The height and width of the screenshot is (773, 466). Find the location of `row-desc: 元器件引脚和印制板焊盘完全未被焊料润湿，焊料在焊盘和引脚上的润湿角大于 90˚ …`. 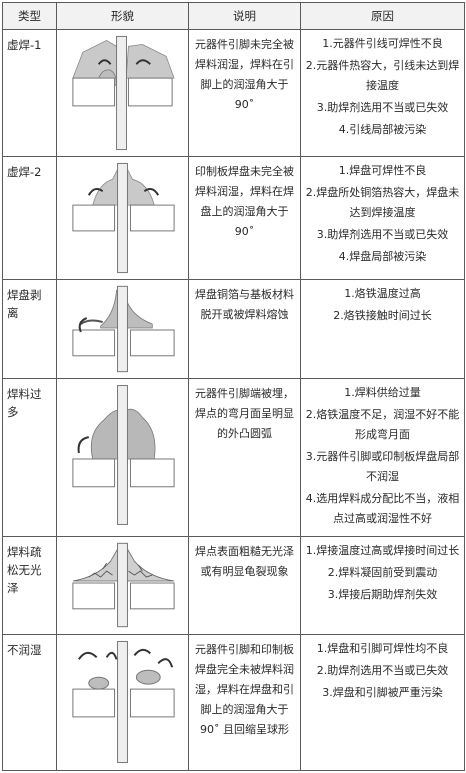

row-desc: 元器件引脚和印制板焊盘完全未被焊料润湿，焊料在焊盘和引脚上的润湿角大于 90˚ … is located at coordinates (244, 702).